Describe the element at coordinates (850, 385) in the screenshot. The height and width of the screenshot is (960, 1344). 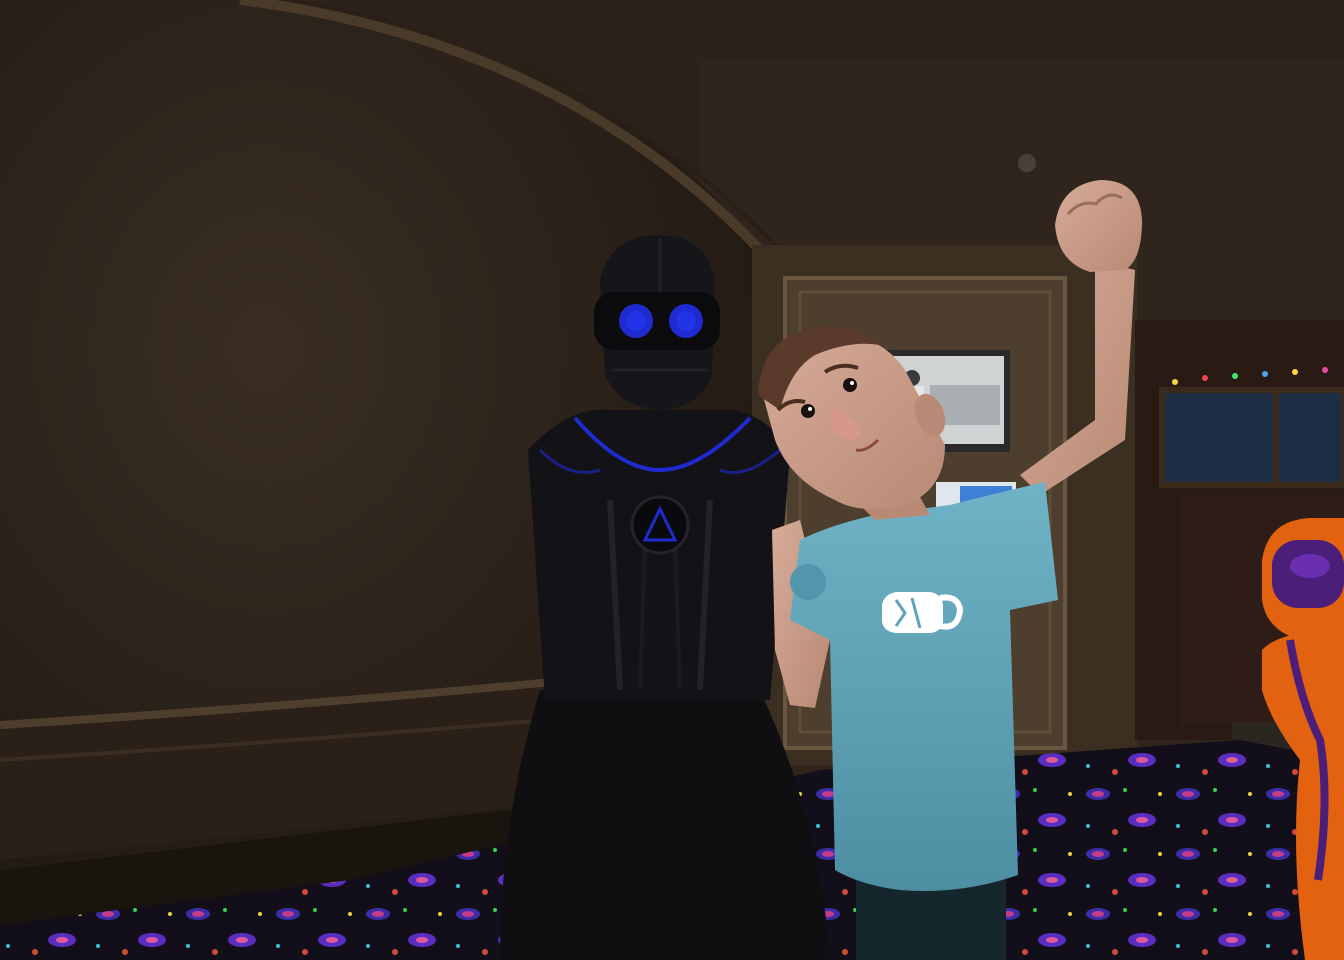
I see `man-eye-right` at that location.